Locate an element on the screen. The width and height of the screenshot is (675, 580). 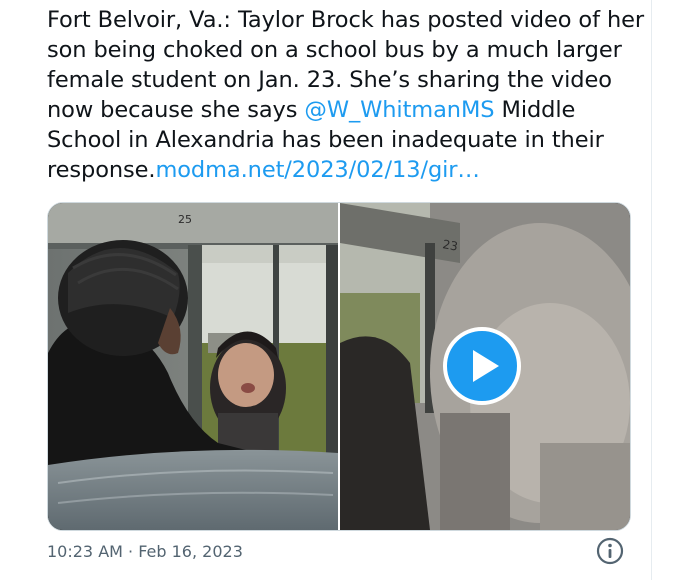
mention-link: @W_WhitmanMS is located at coordinates (399, 110).